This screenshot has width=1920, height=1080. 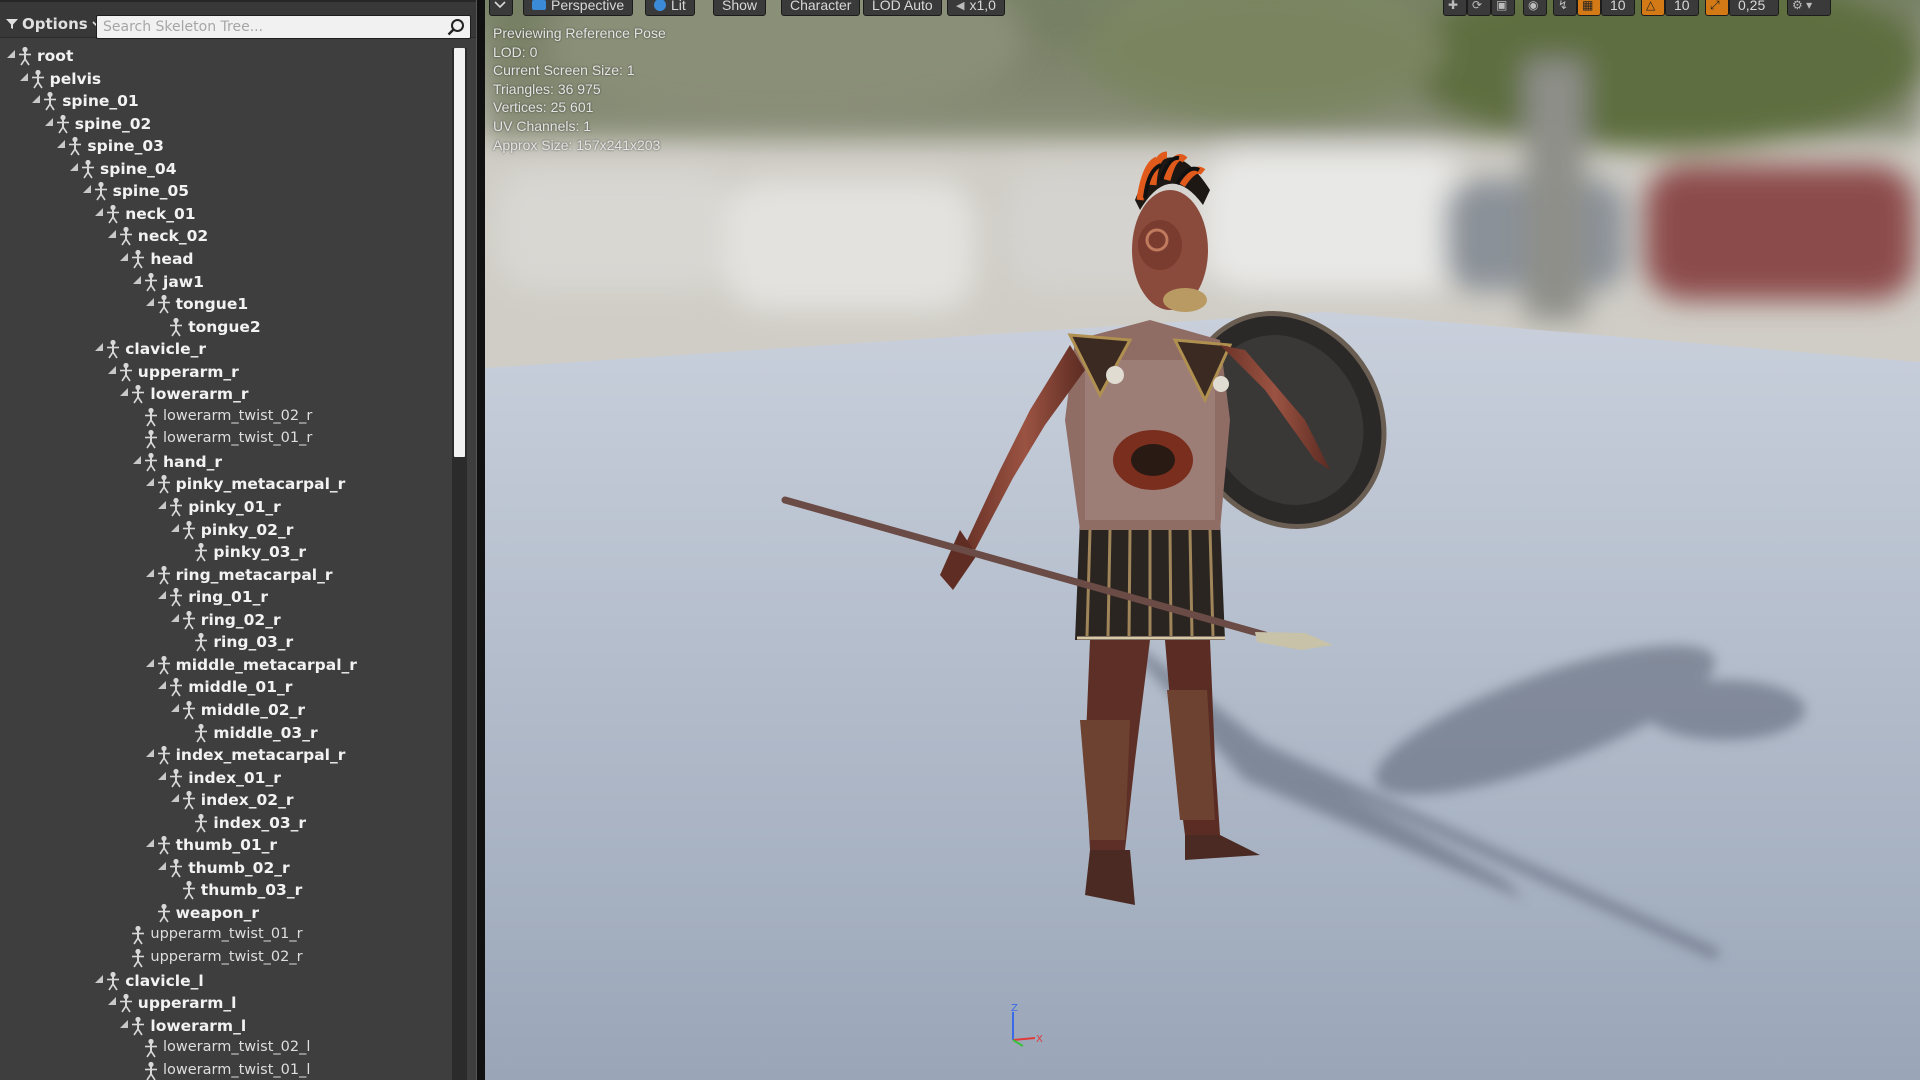 I want to click on tree-row-middle_01_r: middle_01_r, so click(x=227, y=687).